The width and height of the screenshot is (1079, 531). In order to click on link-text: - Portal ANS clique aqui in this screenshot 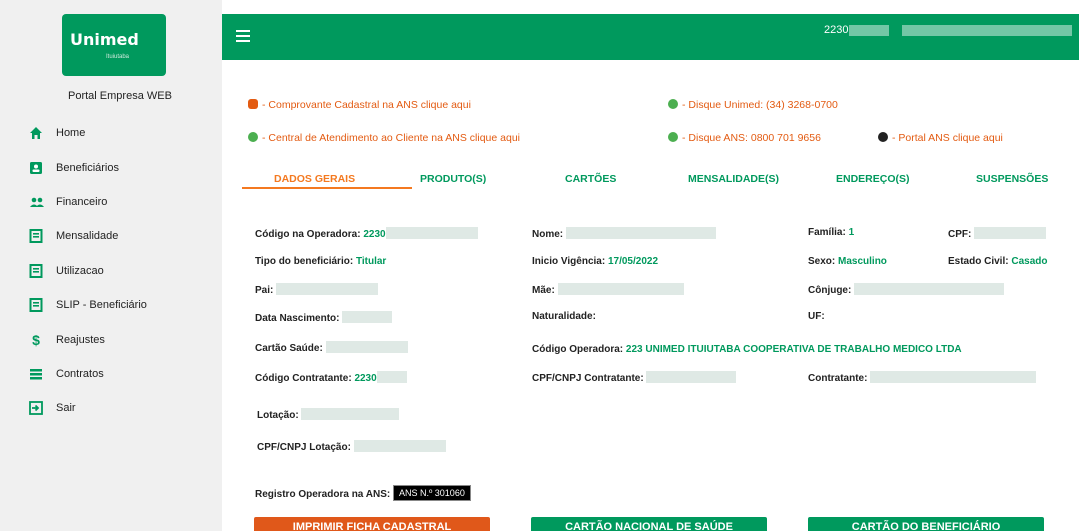, I will do `click(947, 138)`.